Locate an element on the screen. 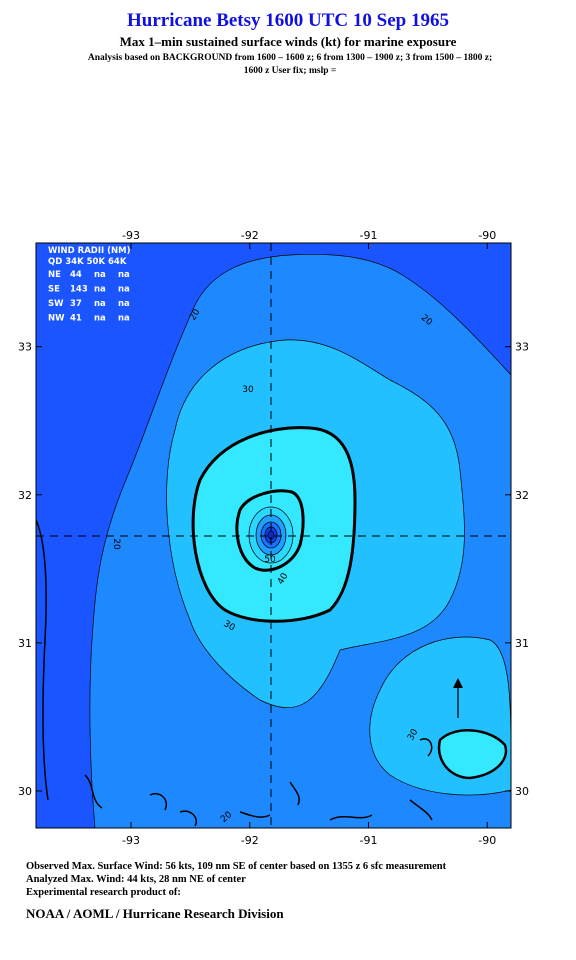 The height and width of the screenshot is (960, 576). lat-tick-label-right: 31 is located at coordinates (522, 643).